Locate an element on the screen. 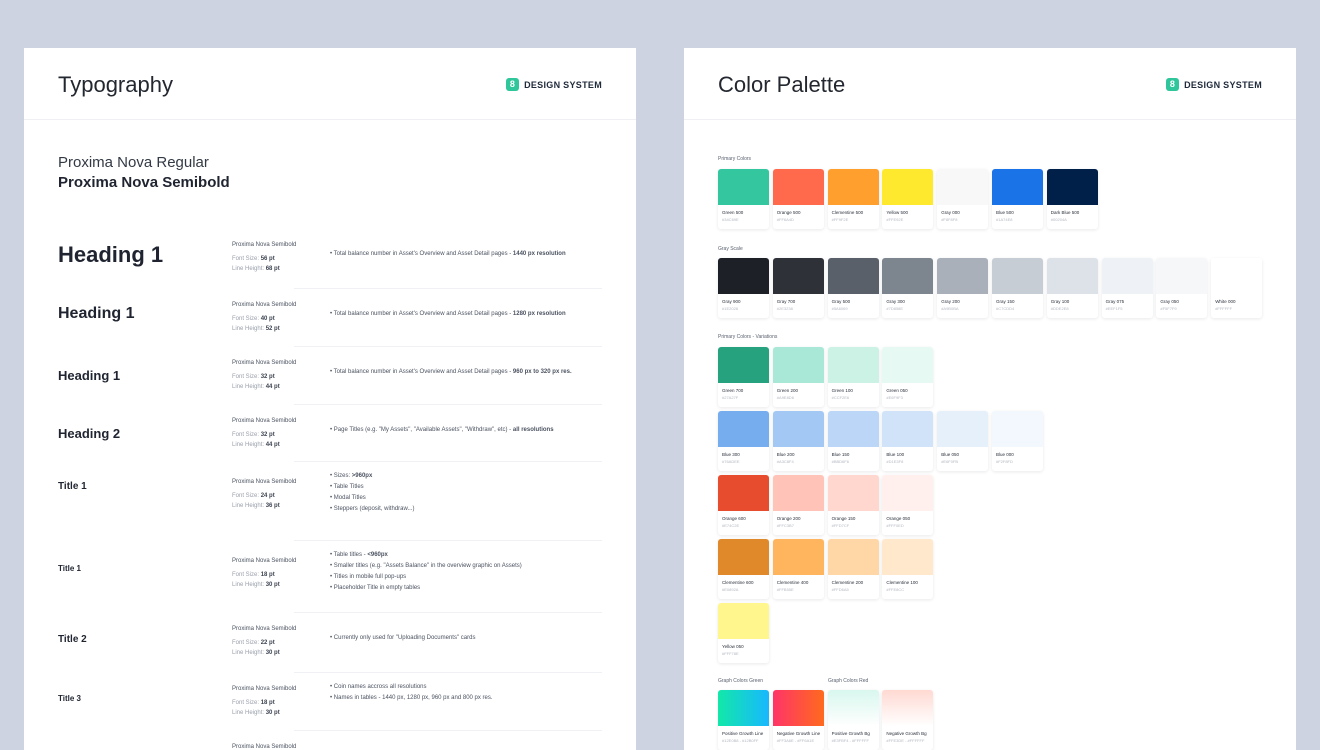 This screenshot has height=750, width=1320. swatch-name: Blue 300 is located at coordinates (731, 454).